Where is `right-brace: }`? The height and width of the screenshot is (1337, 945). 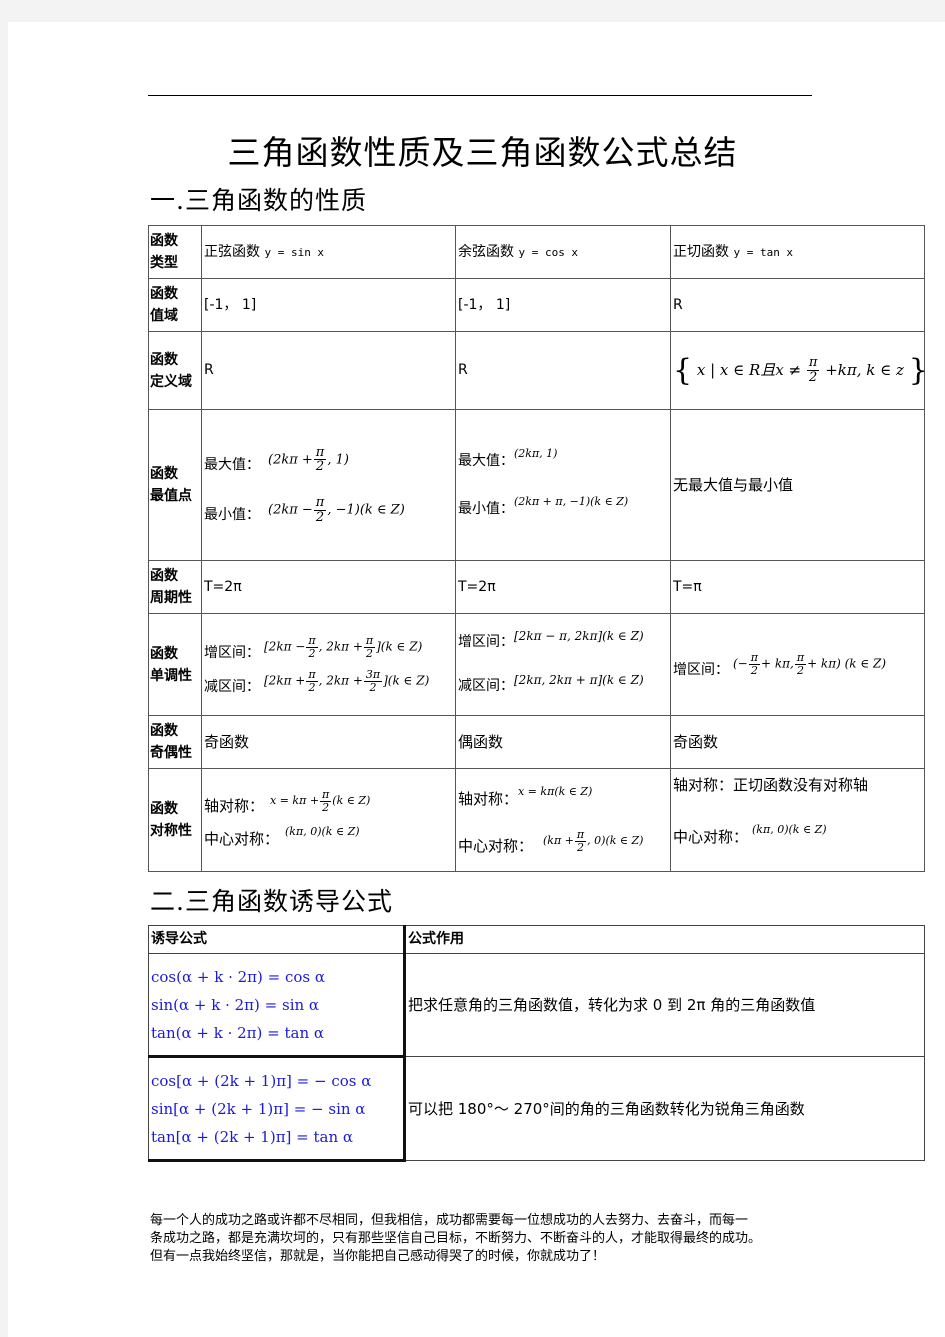
right-brace: } is located at coordinates (918, 370).